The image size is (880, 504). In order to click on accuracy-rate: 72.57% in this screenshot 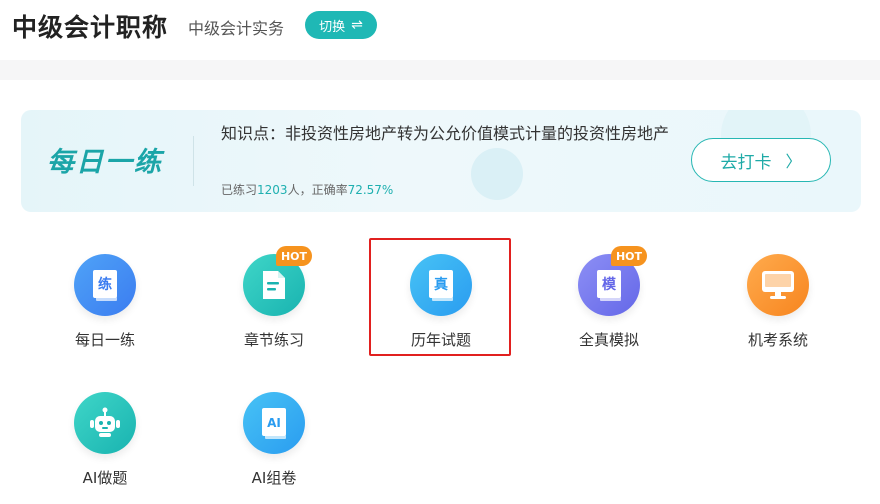, I will do `click(370, 190)`.